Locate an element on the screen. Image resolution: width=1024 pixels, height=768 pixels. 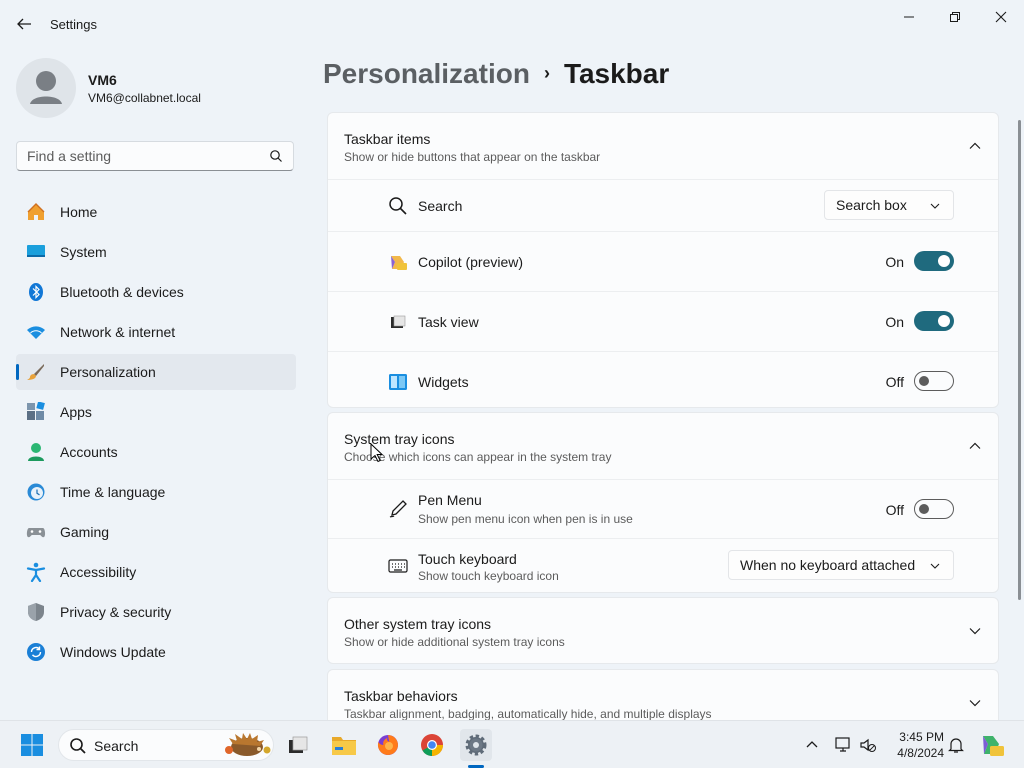
copilot-taskbar-button is located at coordinates (992, 745).